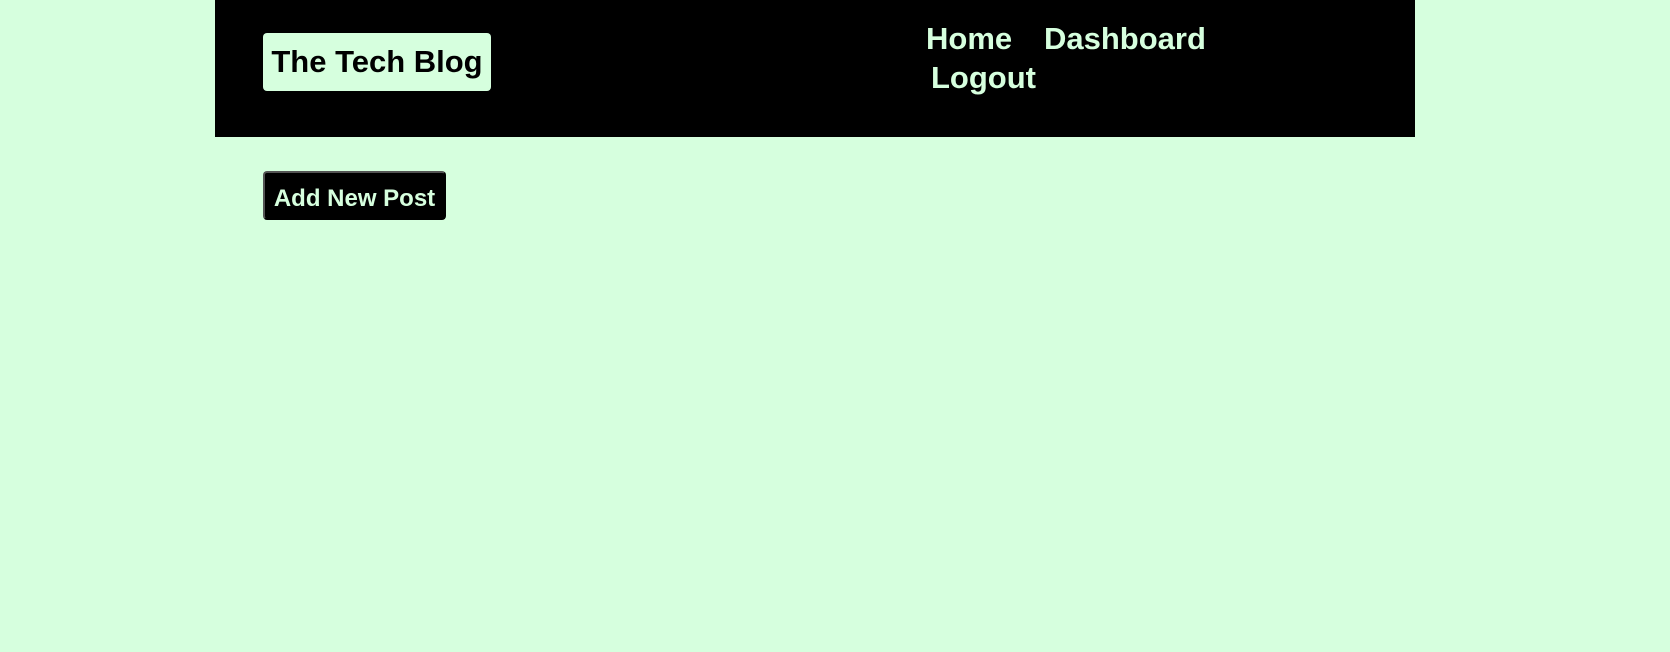 This screenshot has height=652, width=1670. What do you see at coordinates (983, 78) in the screenshot?
I see `nav-logout-link: Logout` at bounding box center [983, 78].